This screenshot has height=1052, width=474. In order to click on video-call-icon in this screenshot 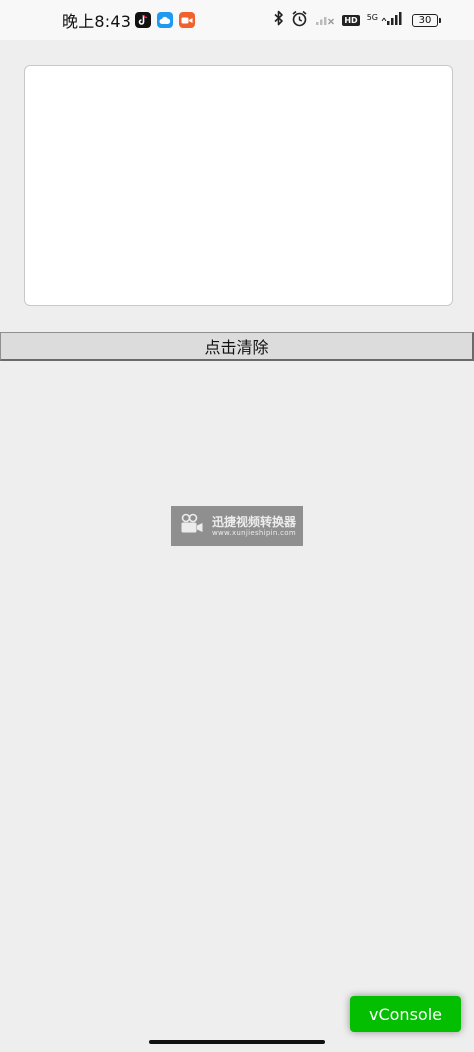, I will do `click(187, 20)`.